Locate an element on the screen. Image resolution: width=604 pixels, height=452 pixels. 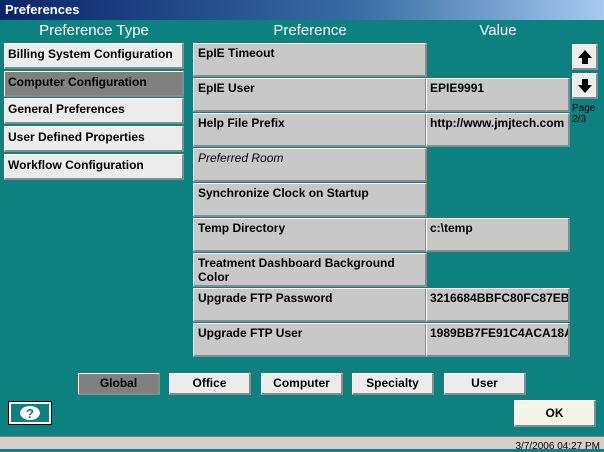
column-header-preference: Preference is located at coordinates (310, 30).